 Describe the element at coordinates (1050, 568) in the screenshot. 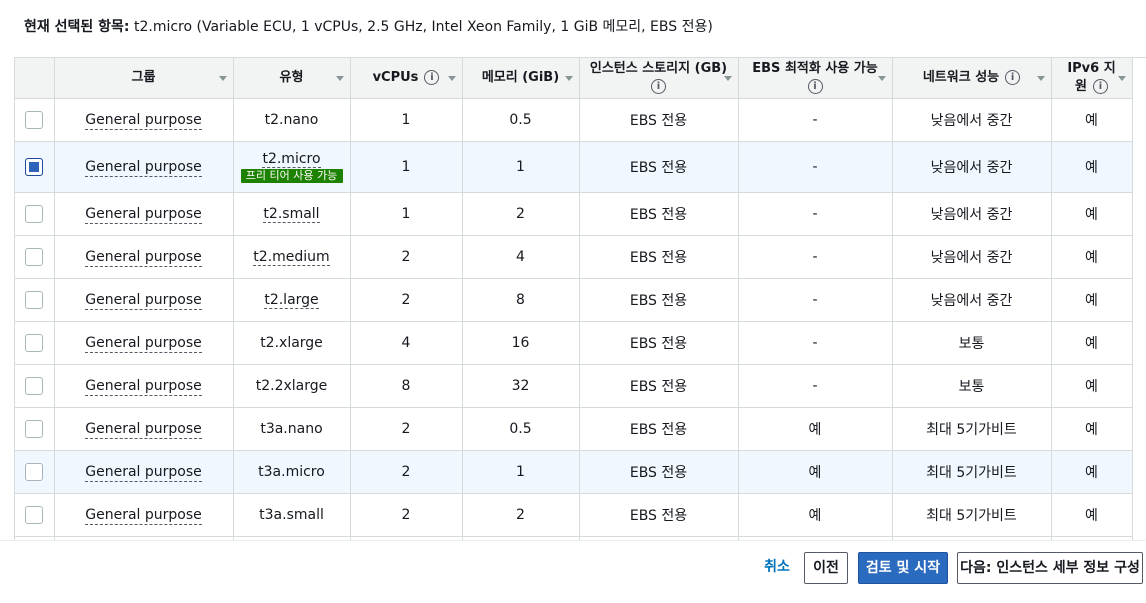

I see `next-configure-instance-button: 다음: 인스턴스 세부 정보 구성` at that location.